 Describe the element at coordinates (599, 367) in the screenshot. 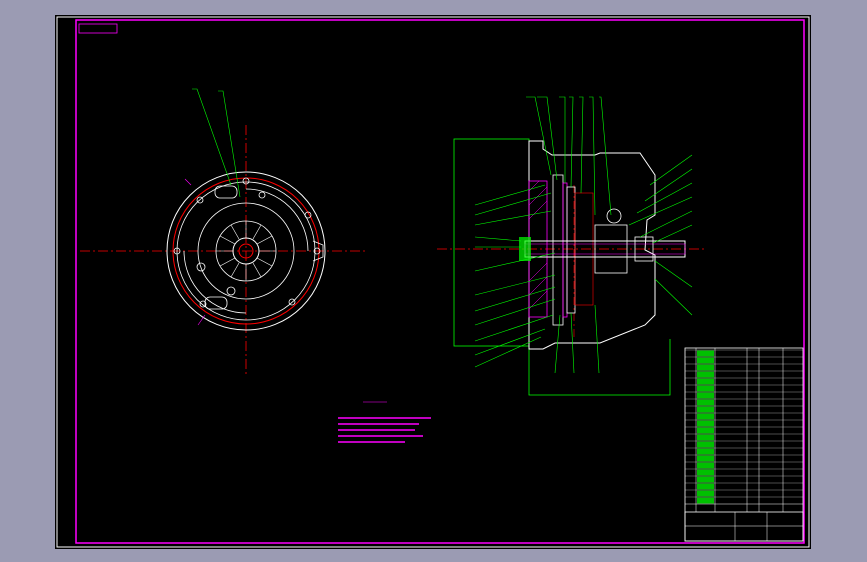

I see `envelope-bottom` at that location.